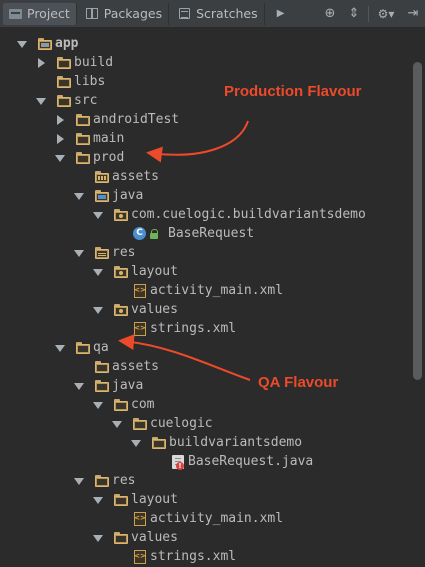 The height and width of the screenshot is (567, 425). Describe the element at coordinates (193, 556) in the screenshot. I see `tree-node-label: strings.xml` at that location.